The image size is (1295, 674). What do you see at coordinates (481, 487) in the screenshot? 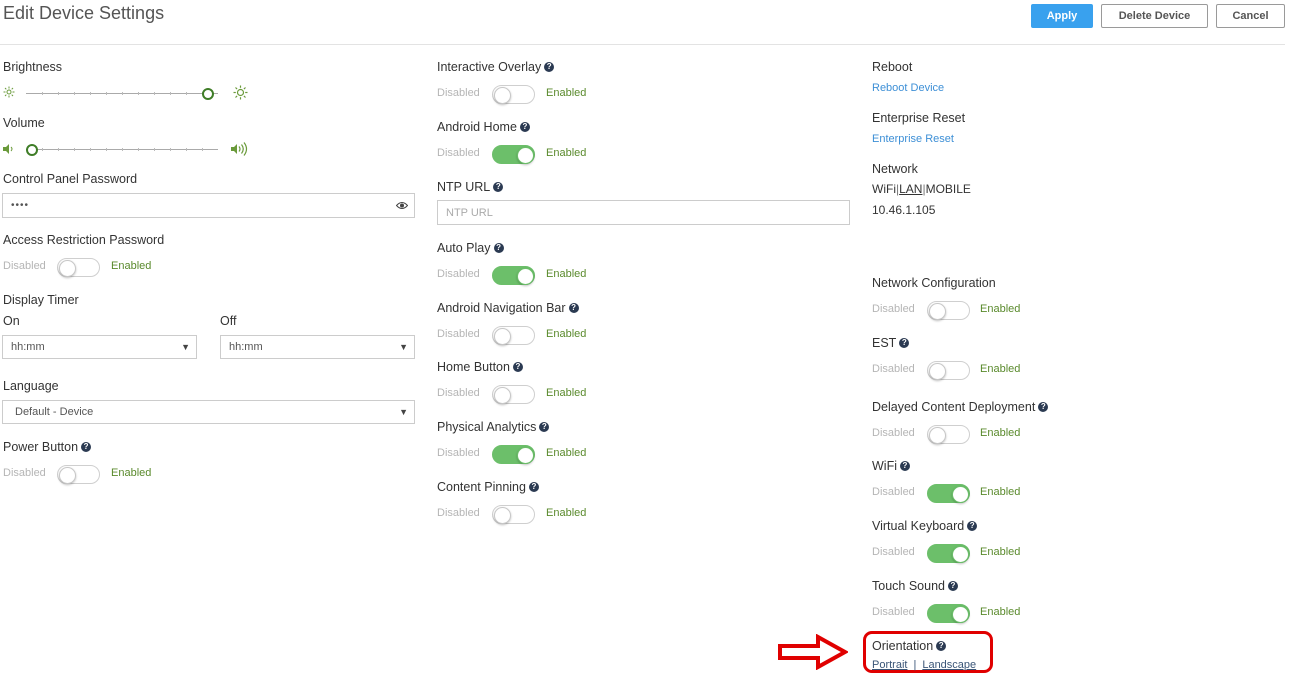
I see `content-pinning-label-text: Content Pinning` at bounding box center [481, 487].